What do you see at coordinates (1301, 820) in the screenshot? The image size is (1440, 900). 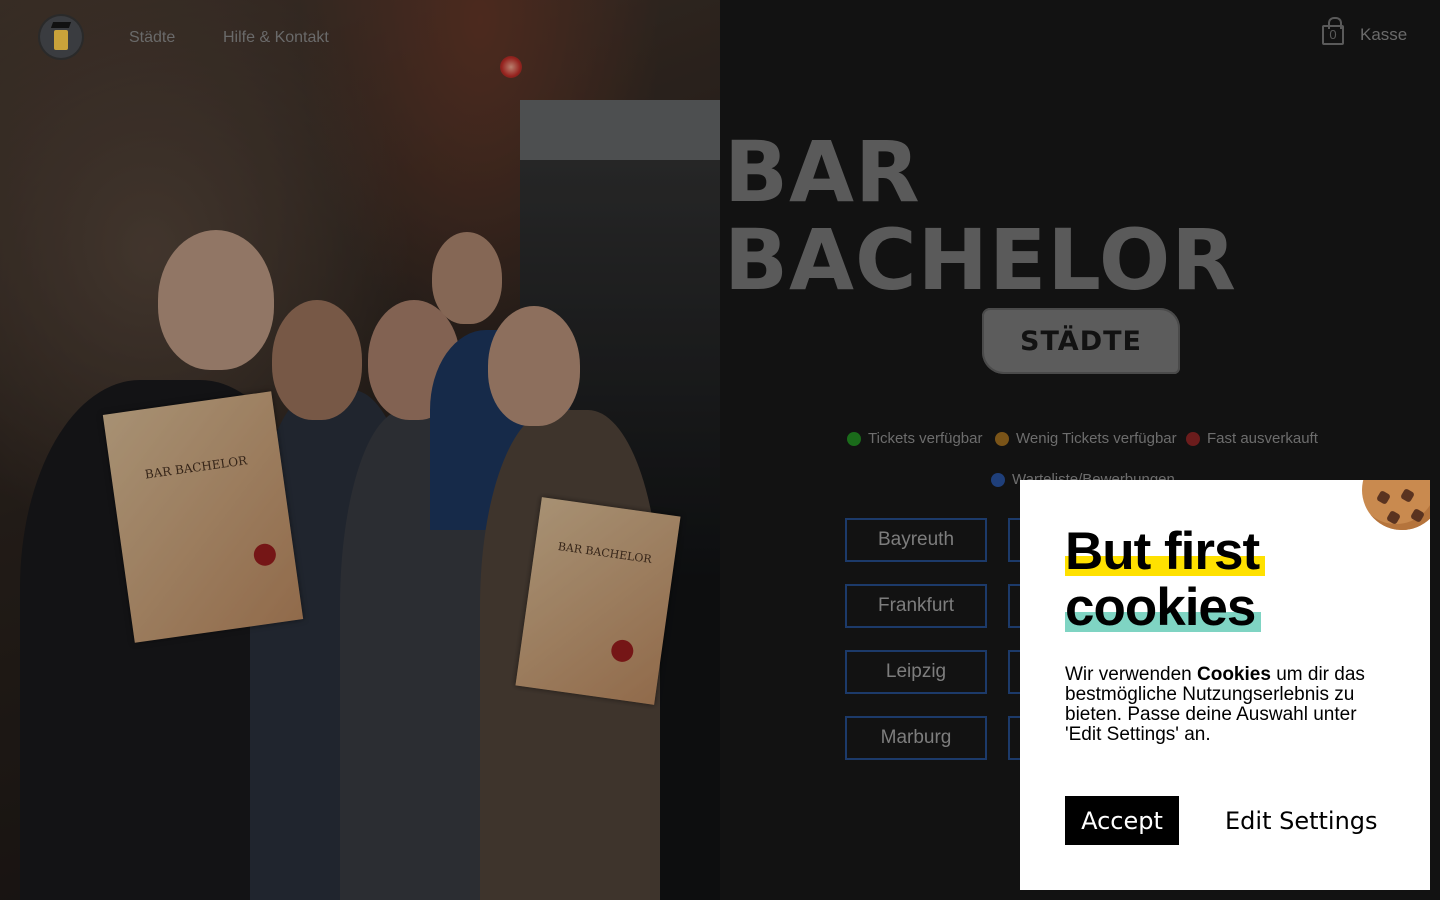 I see `edit-settings-button: Edit Settings` at bounding box center [1301, 820].